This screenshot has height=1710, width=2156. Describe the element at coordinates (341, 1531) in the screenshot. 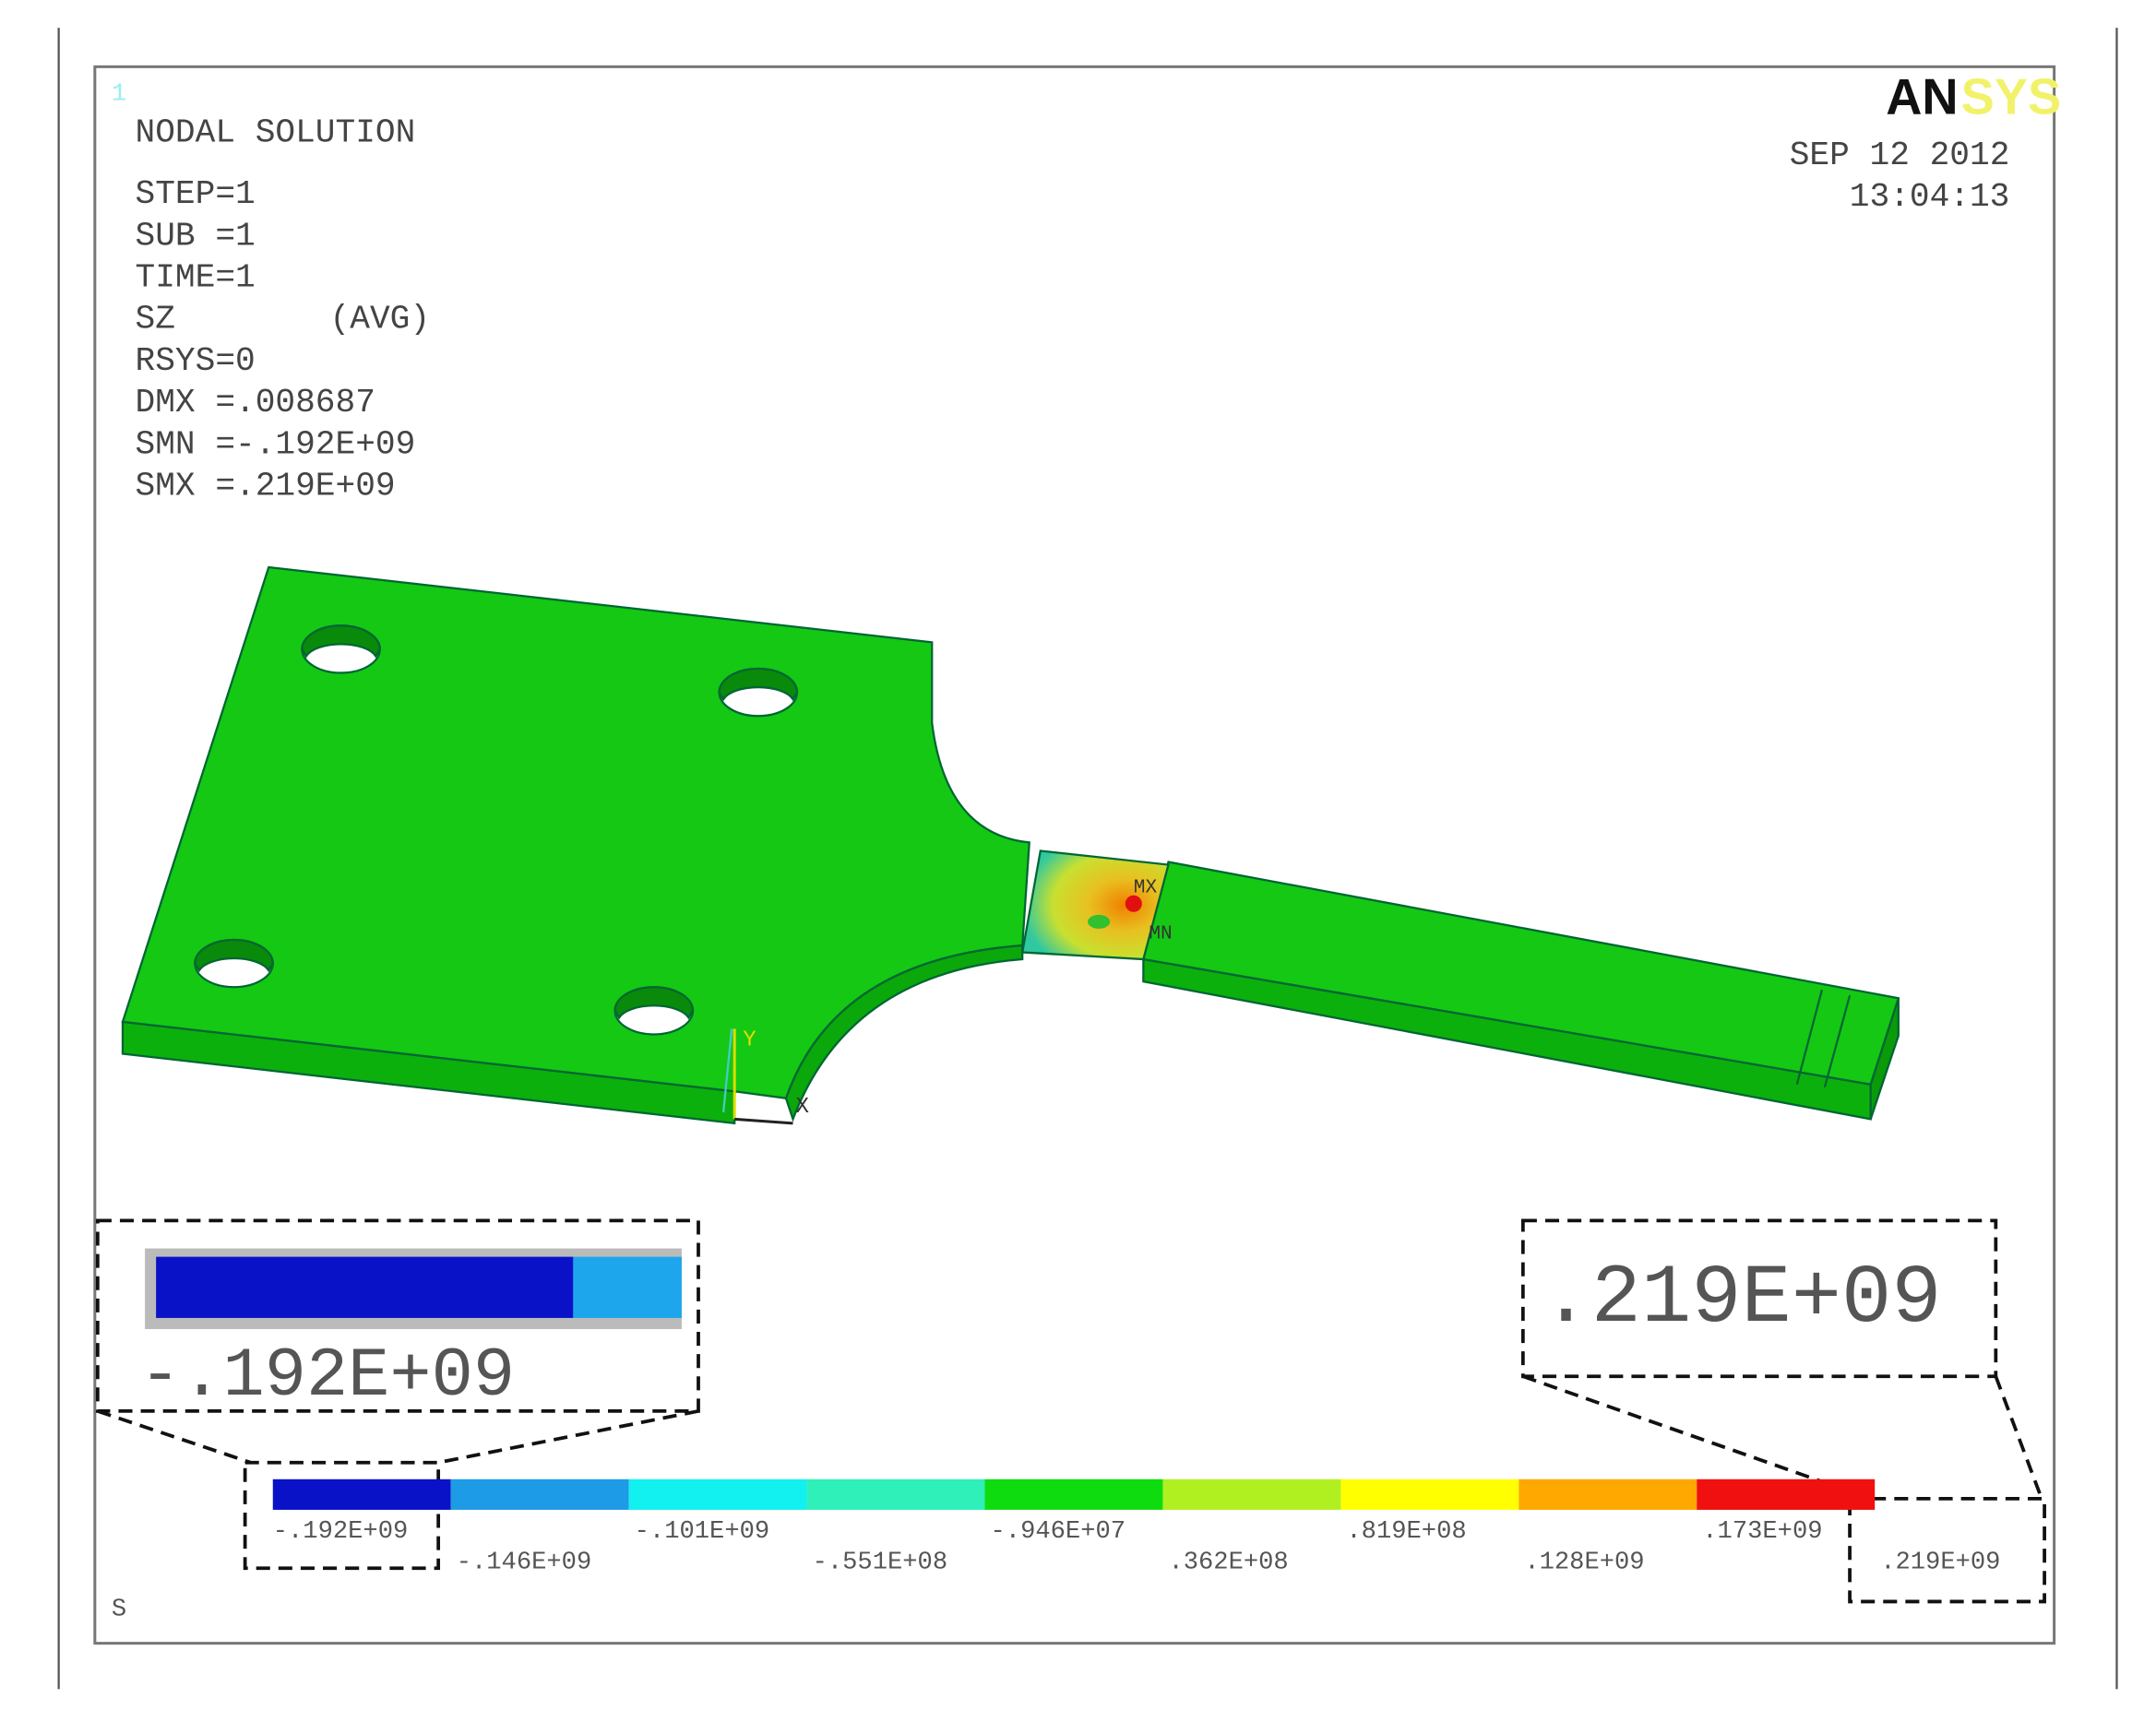

I see `legend-label: -.192E+09` at that location.